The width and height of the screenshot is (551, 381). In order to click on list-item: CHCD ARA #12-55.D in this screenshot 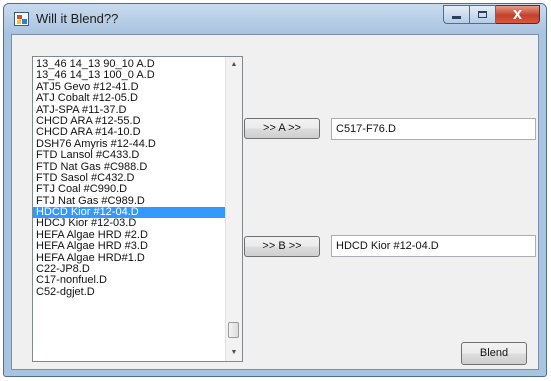, I will do `click(129, 121)`.